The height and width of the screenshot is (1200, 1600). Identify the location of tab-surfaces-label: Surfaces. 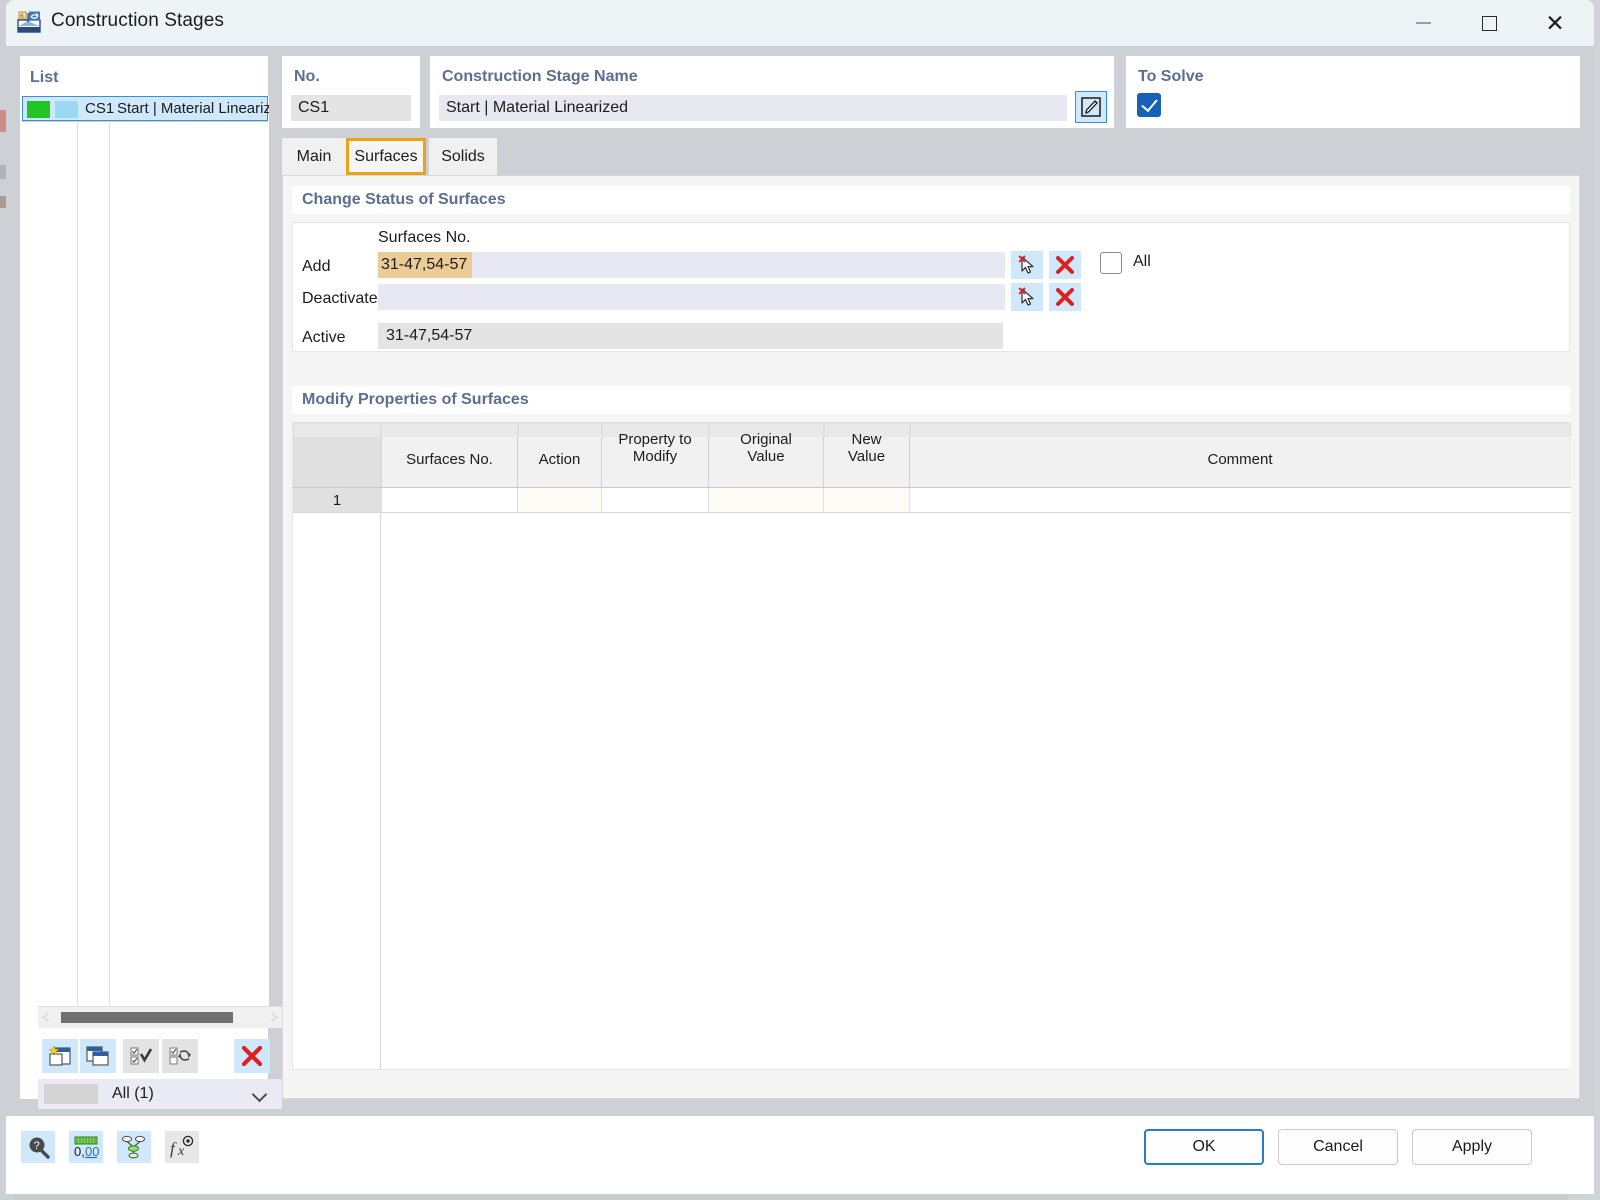
(386, 156).